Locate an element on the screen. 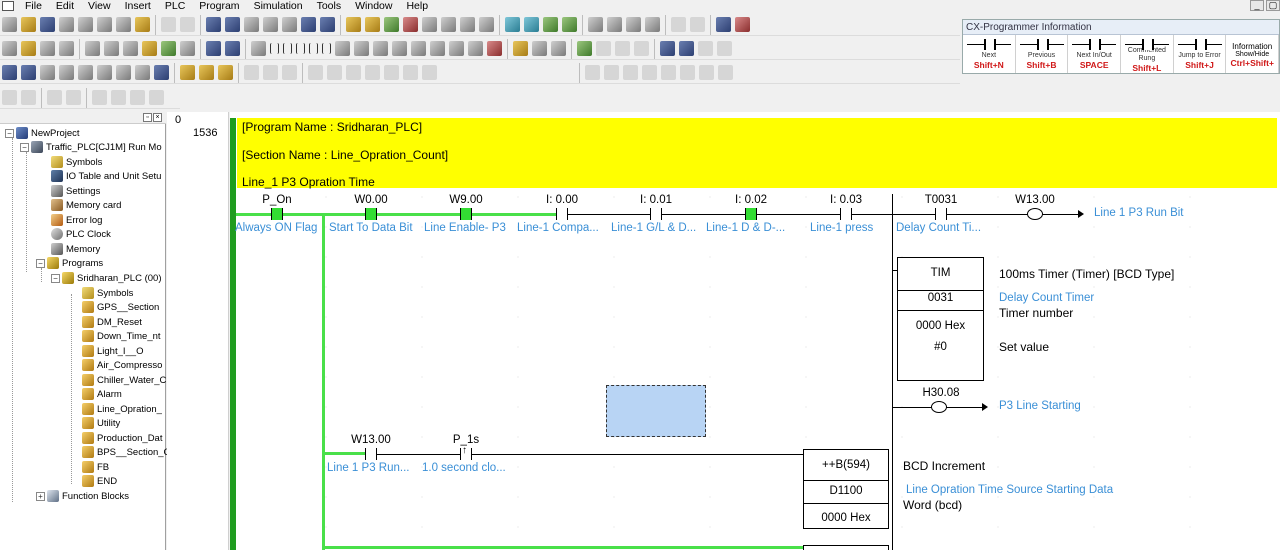 Image resolution: width=1280 pixels, height=550 pixels. tree-node-plc: − Traffic_PLC[CJ1M] Run Mo is located at coordinates (91, 147).